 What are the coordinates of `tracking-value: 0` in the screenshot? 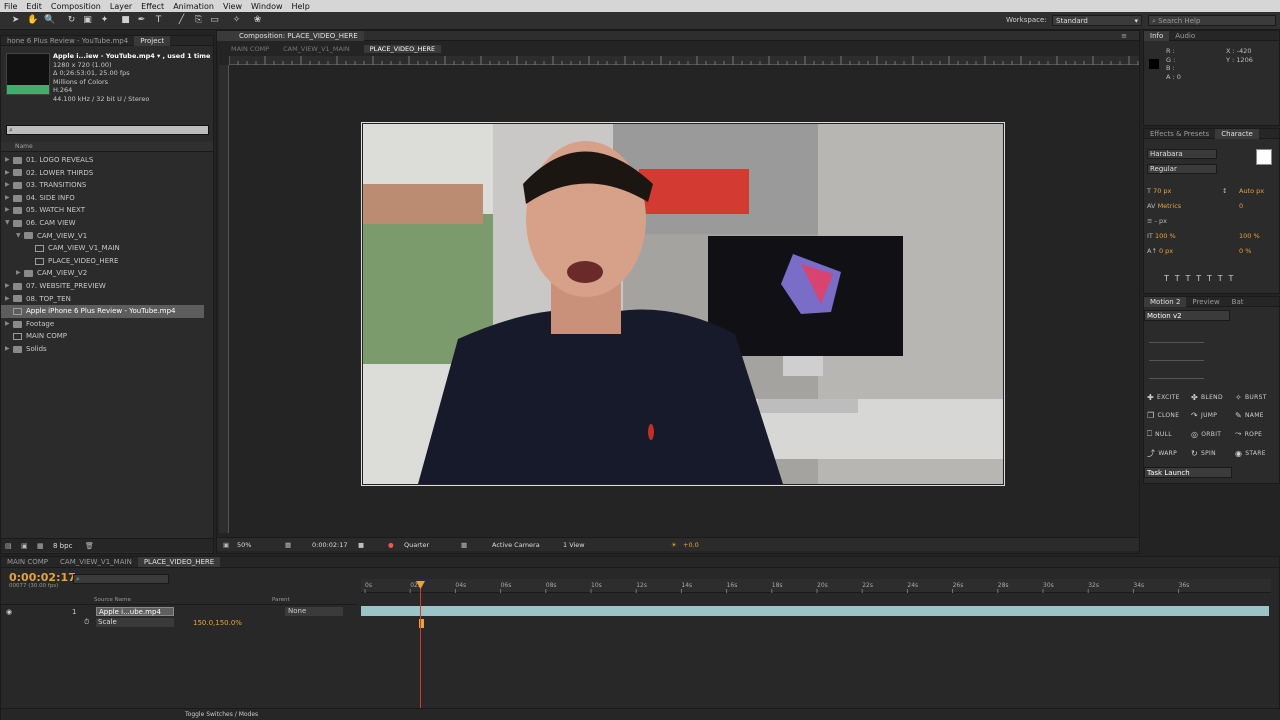 It's located at (1241, 206).